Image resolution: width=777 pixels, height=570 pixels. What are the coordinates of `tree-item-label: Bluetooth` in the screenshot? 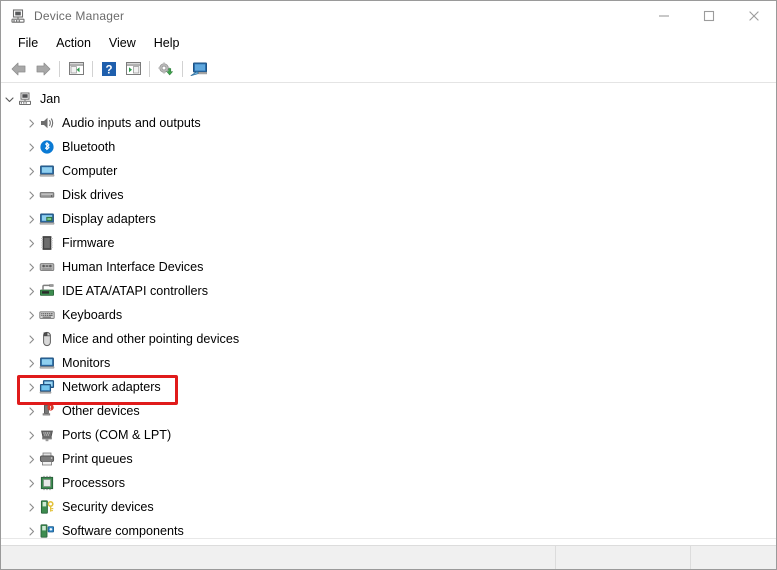 It's located at (89, 147).